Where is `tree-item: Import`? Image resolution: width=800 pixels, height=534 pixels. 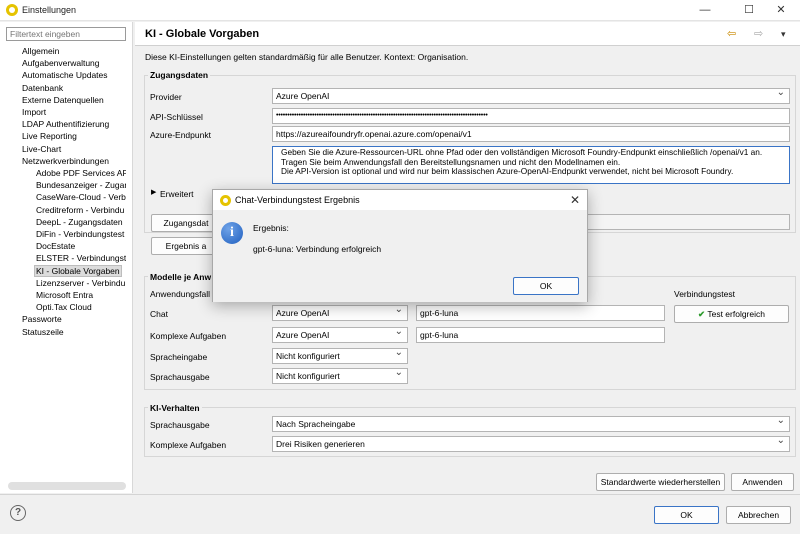 tree-item: Import is located at coordinates (74, 112).